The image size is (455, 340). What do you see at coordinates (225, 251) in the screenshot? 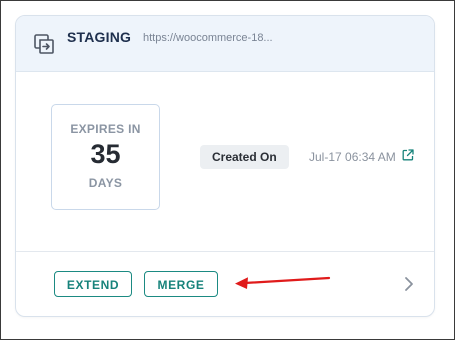
I see `card-divider` at bounding box center [225, 251].